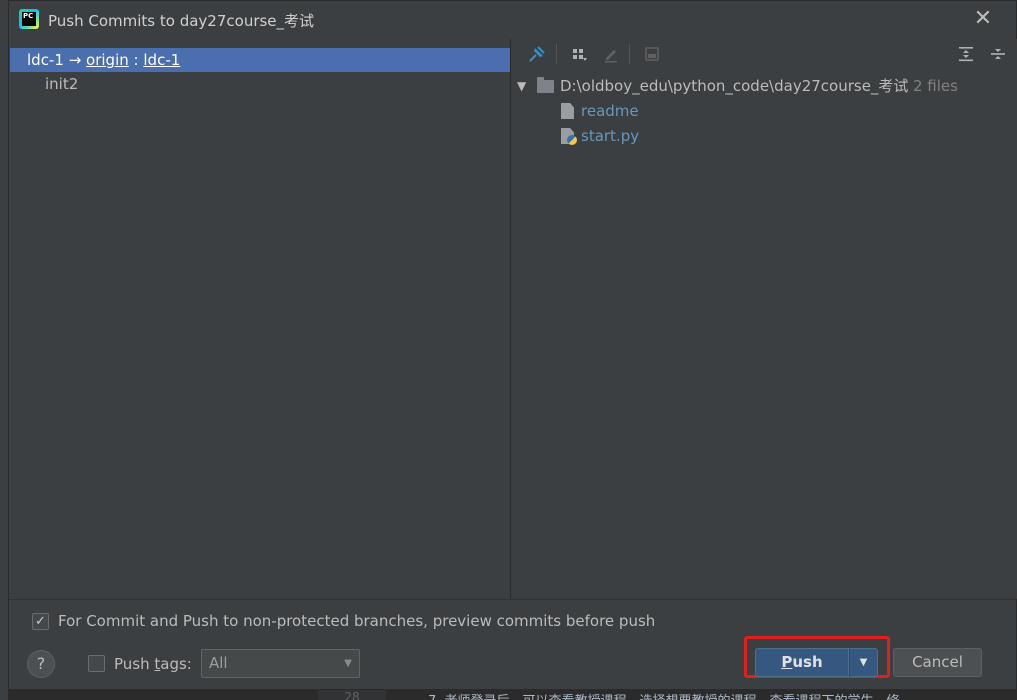  What do you see at coordinates (610, 136) in the screenshot?
I see `file-name: start.py` at bounding box center [610, 136].